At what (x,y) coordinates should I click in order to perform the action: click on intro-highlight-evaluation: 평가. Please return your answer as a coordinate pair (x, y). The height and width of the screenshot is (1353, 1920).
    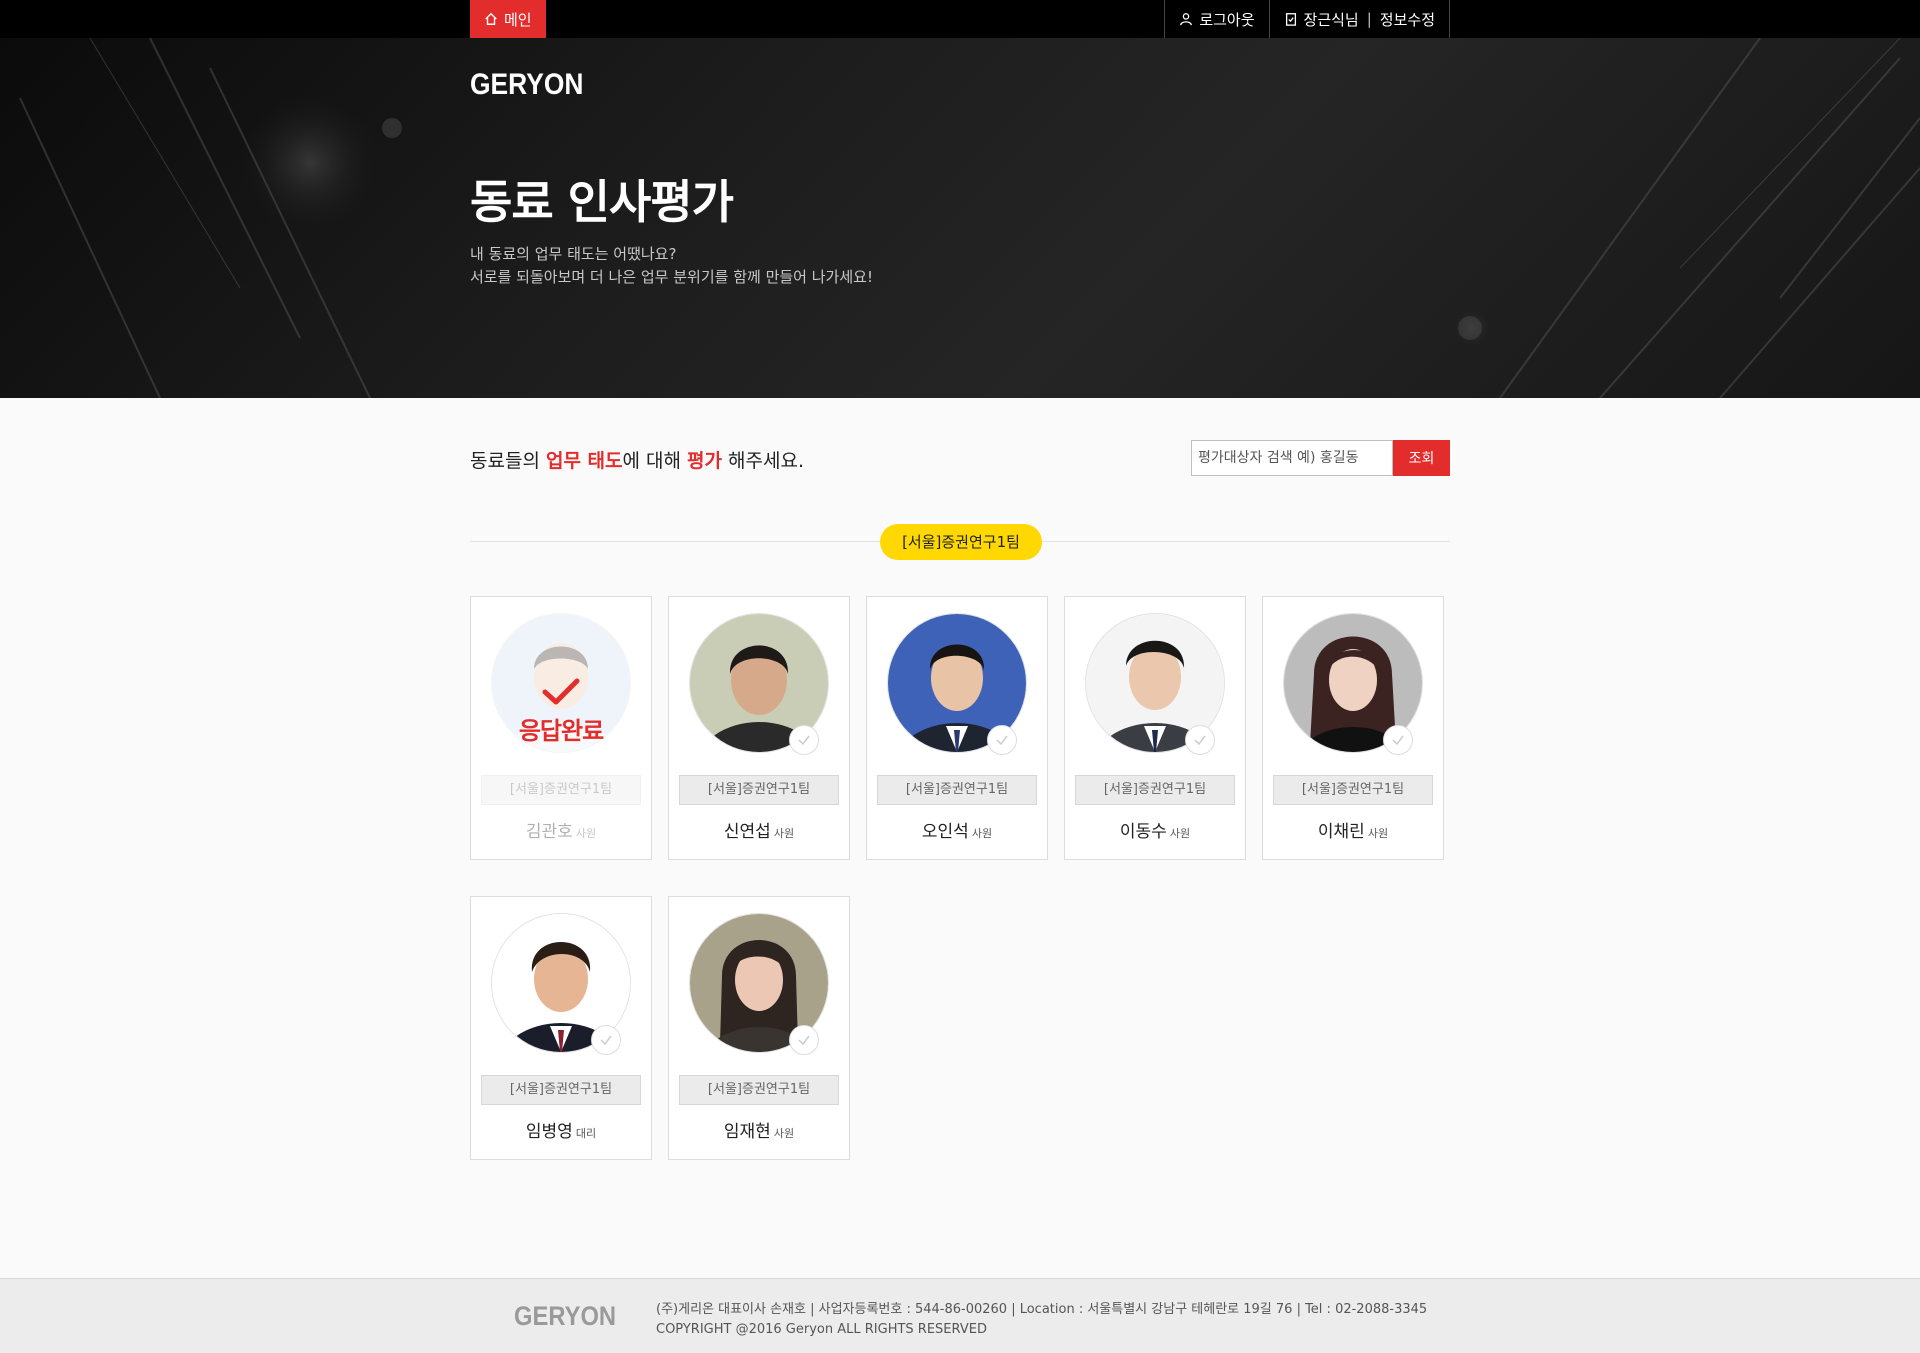
    Looking at the image, I should click on (705, 461).